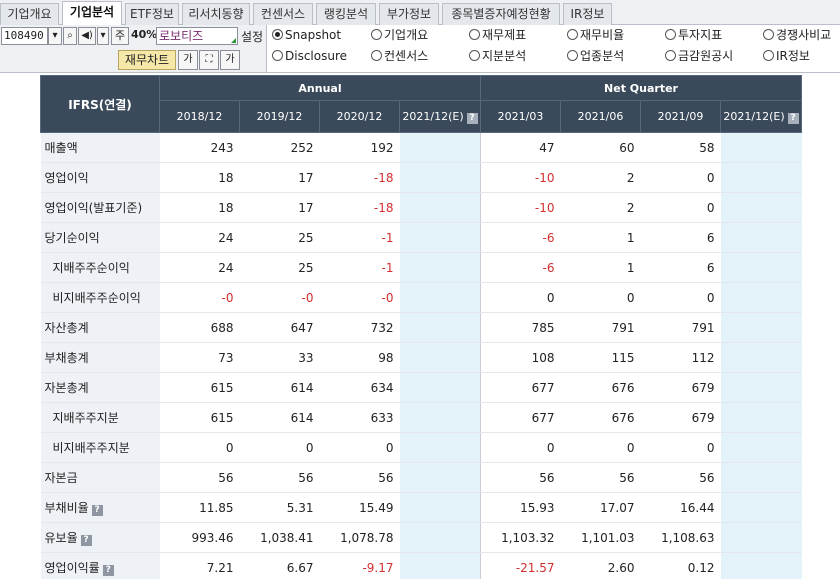  Describe the element at coordinates (680, 537) in the screenshot. I see `table-cell: 1,108.63` at that location.